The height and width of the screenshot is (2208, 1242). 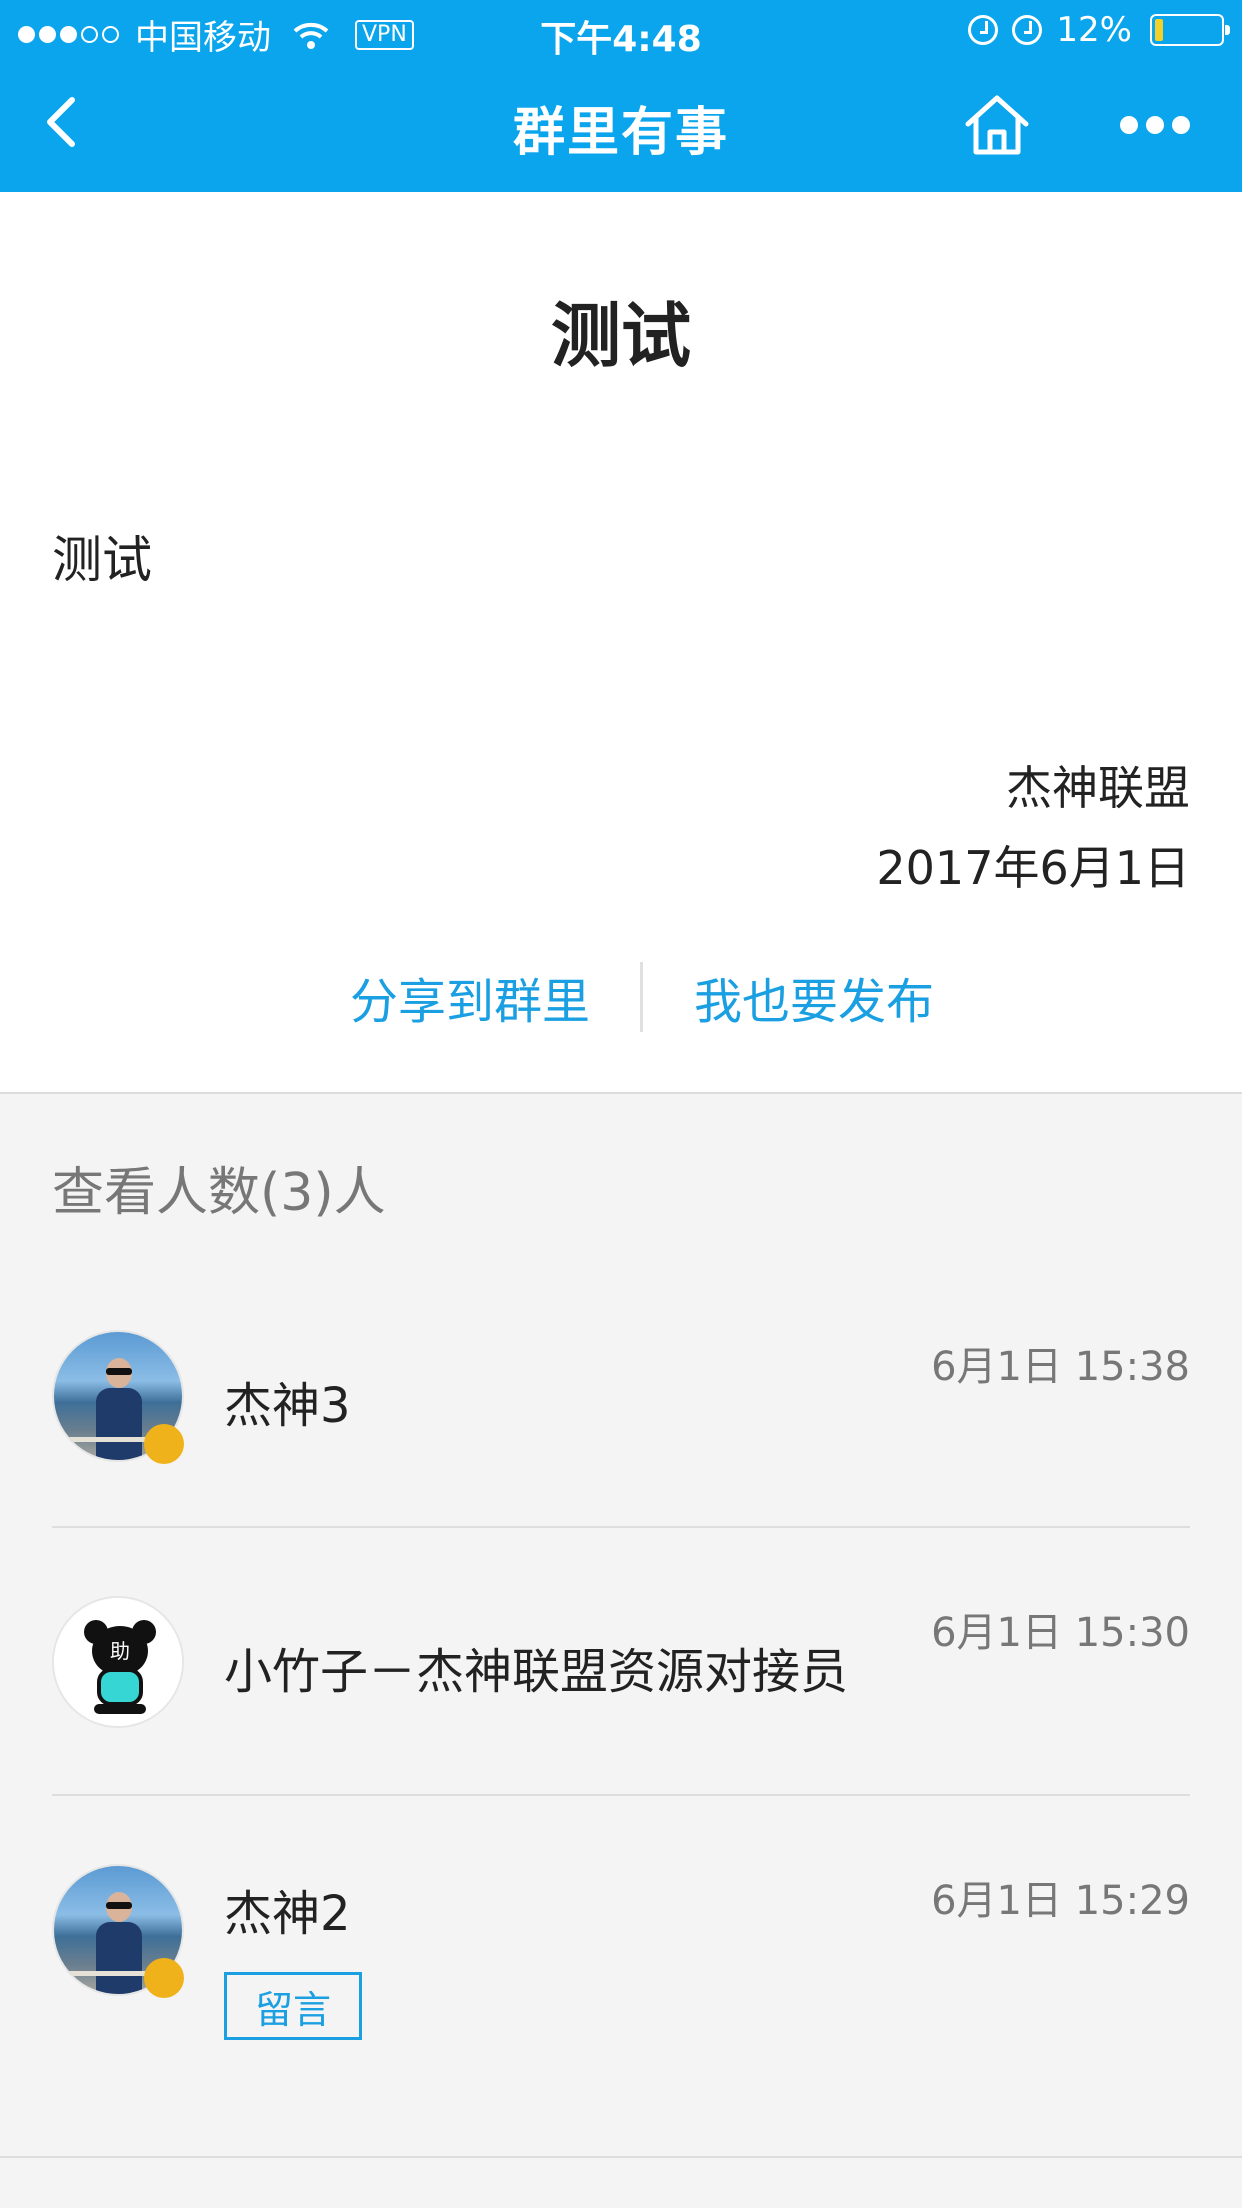 I want to click on viewer-row: 杰神3 6月1日 15:38, so click(x=621, y=1430).